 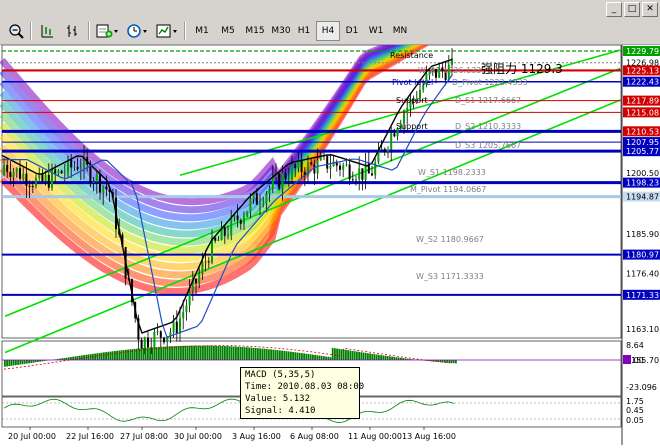 I want to click on price-tag-label: 1194.87, so click(x=642, y=197).